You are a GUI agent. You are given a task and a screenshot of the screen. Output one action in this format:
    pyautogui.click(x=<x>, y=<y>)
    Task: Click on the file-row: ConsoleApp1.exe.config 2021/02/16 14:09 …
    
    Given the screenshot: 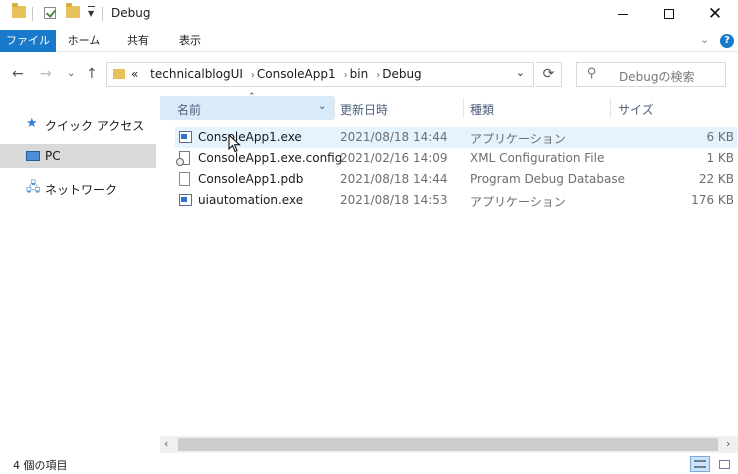 What is the action you would take?
    pyautogui.click(x=456, y=158)
    